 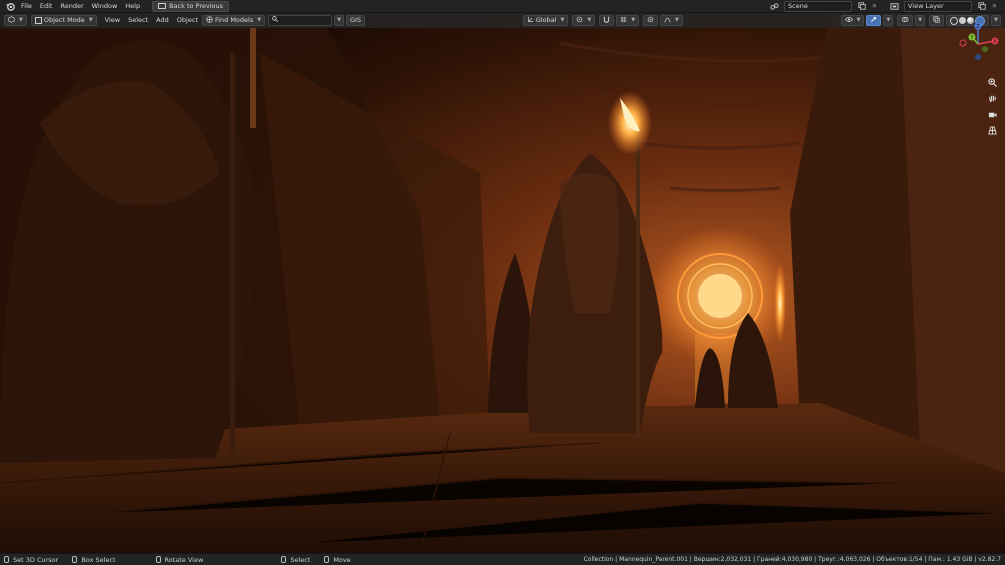 I want to click on proportional-edit-icon, so click(x=650, y=21).